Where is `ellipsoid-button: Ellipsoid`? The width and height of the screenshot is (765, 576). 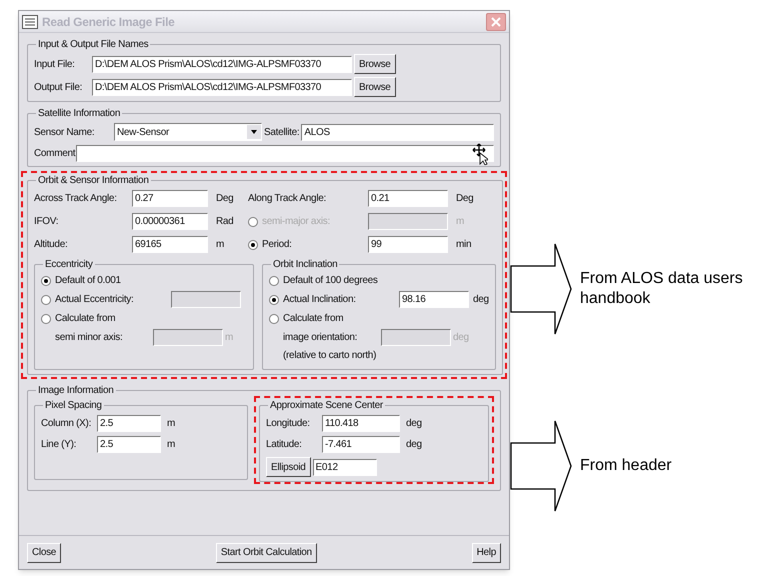 ellipsoid-button: Ellipsoid is located at coordinates (288, 467).